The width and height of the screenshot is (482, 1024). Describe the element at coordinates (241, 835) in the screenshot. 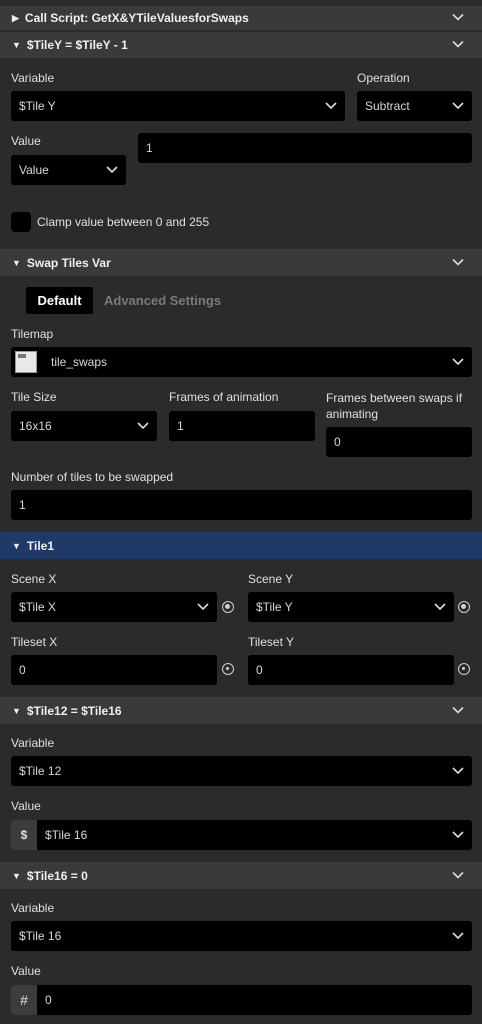

I see `tile12-value-select: $ $Tile 16` at that location.